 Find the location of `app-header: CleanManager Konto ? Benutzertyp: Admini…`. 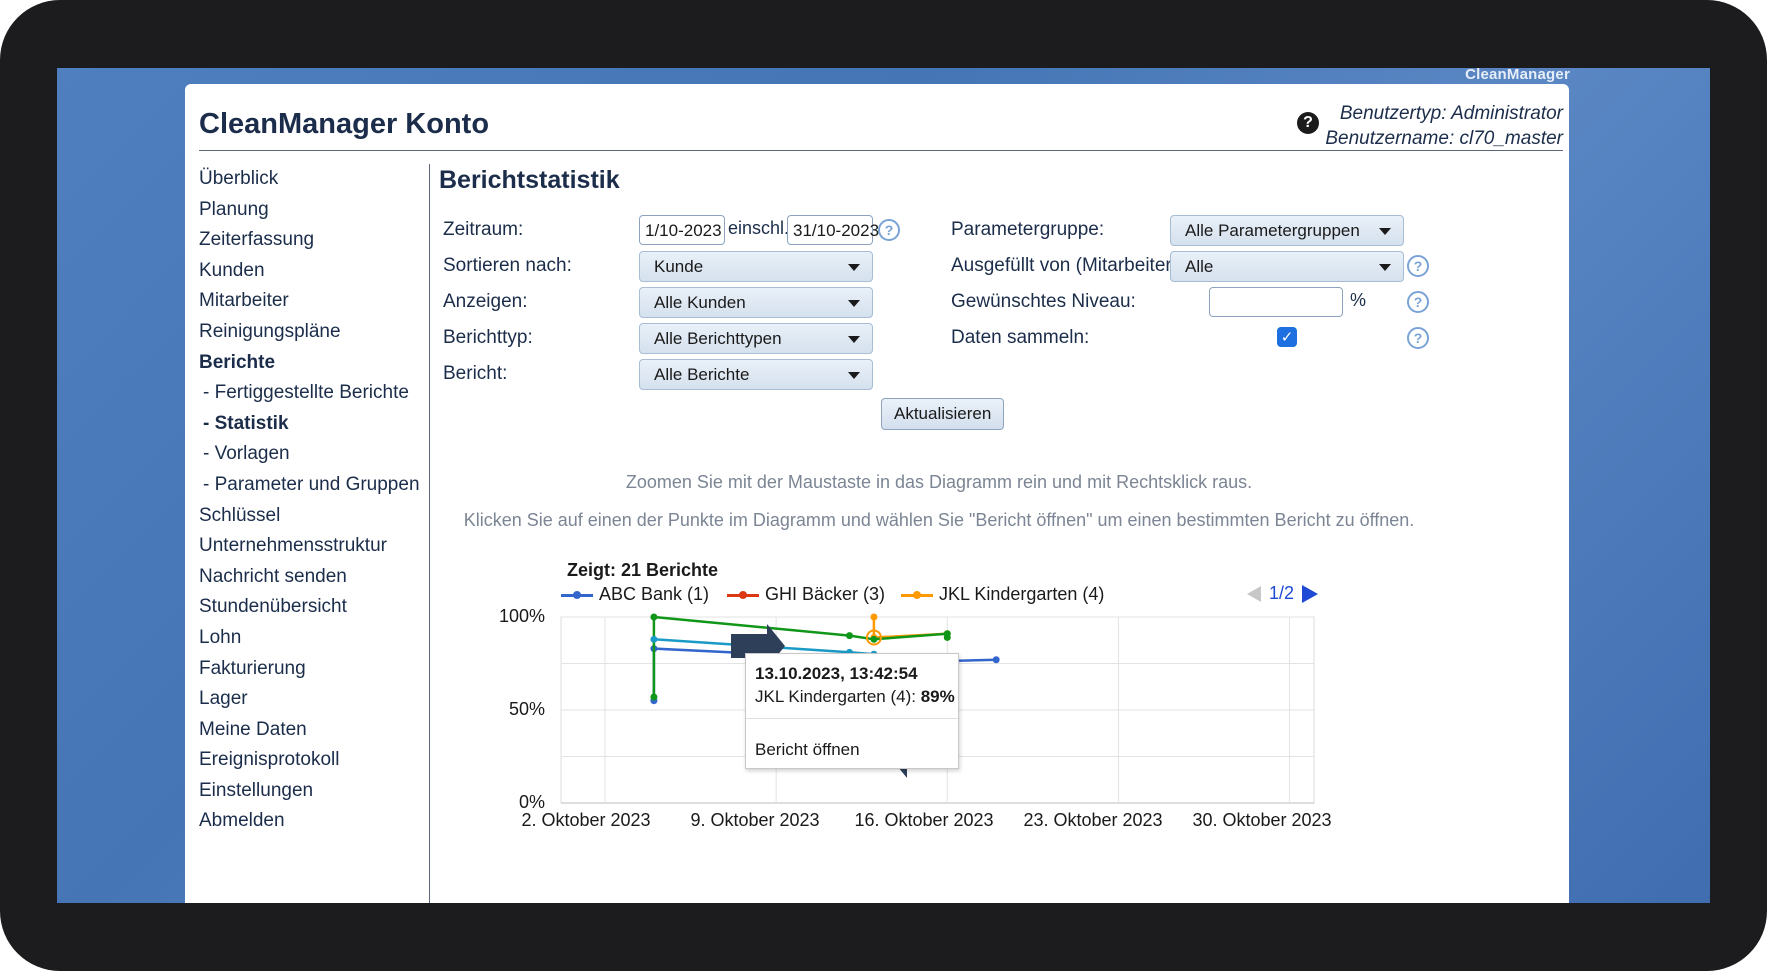

app-header: CleanManager Konto ? Benutzertyp: Admini… is located at coordinates (877, 118).